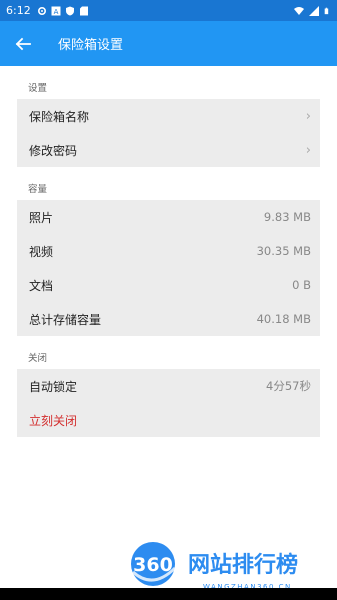 The height and width of the screenshot is (600, 337). I want to click on vault-name-label: 保险箱名称, so click(59, 116).